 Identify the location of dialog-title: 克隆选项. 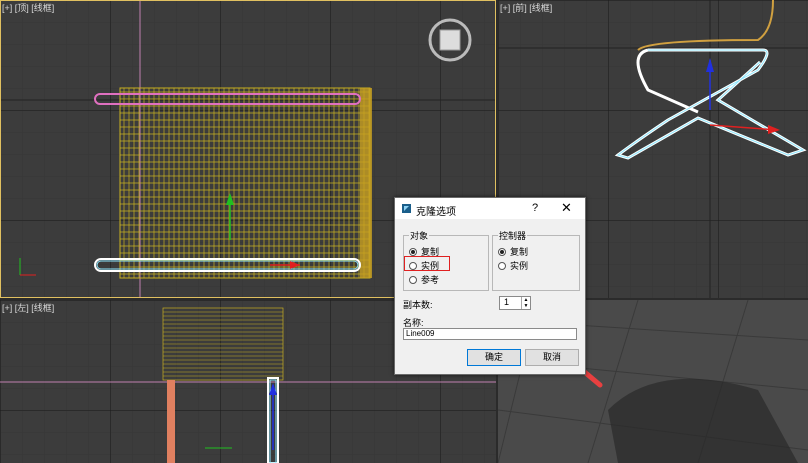
(436, 212).